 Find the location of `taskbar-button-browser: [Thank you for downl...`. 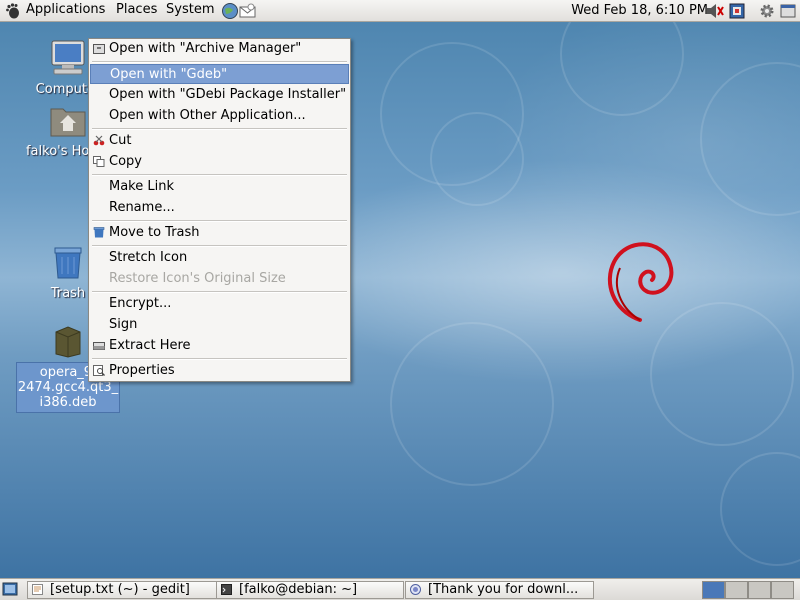

taskbar-button-browser: [Thank you for downl... is located at coordinates (499, 590).